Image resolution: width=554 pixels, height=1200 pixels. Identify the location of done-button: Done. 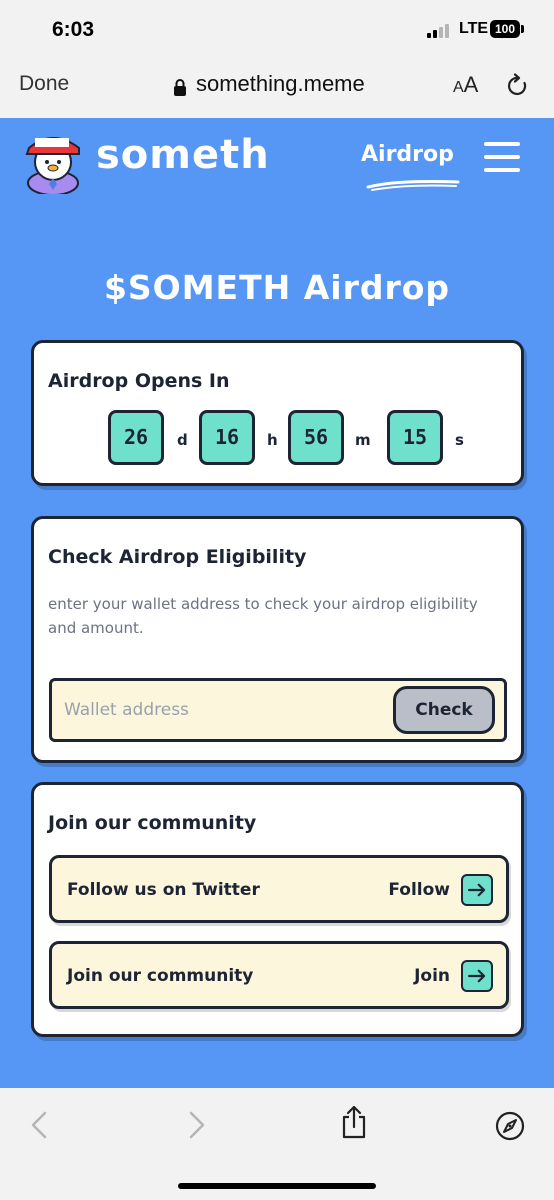
(44, 84).